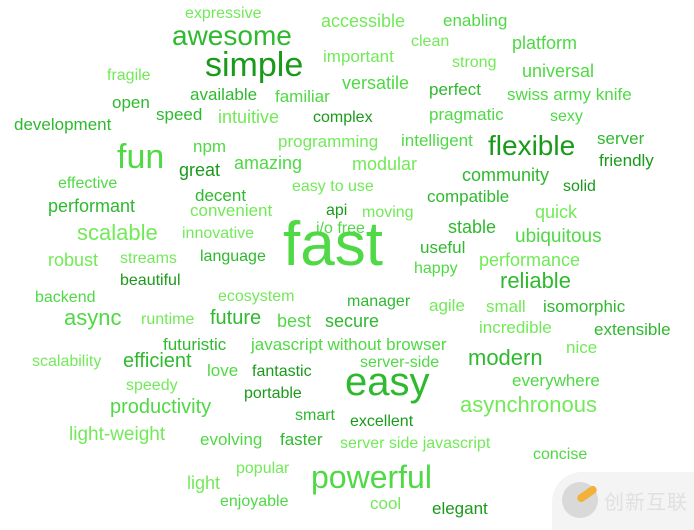  Describe the element at coordinates (430, 41) in the screenshot. I see `word: clean` at that location.